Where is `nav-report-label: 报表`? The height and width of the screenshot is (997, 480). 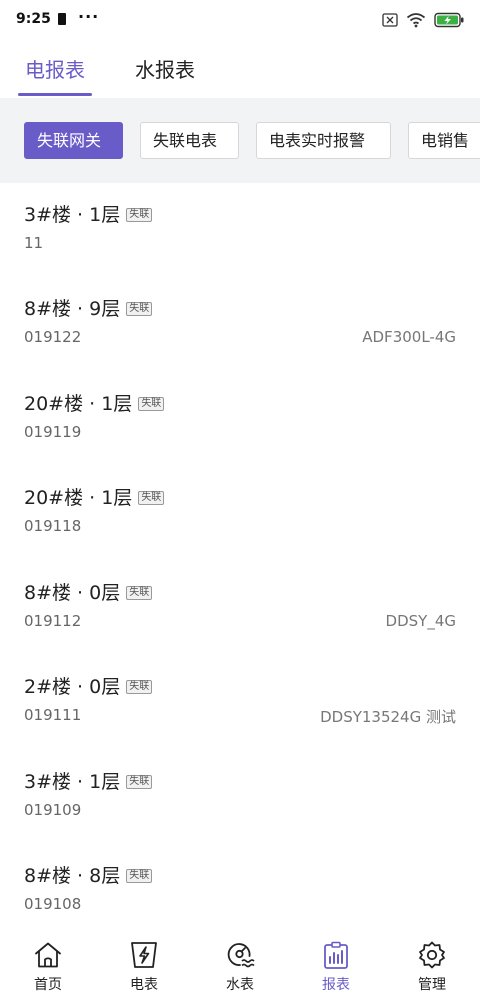 nav-report-label: 报表 is located at coordinates (336, 985).